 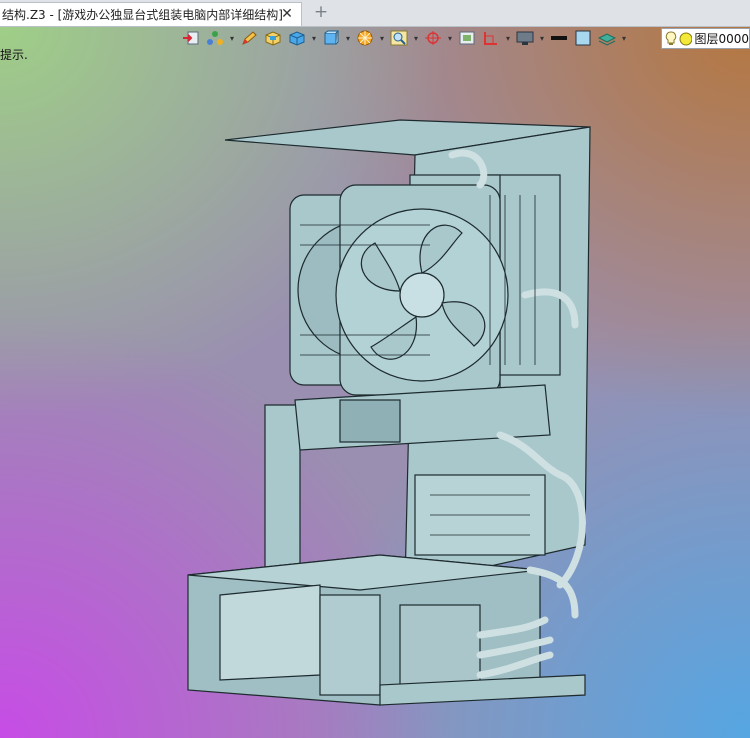 I want to click on layer-selector: 图层0000, so click(x=705, y=38).